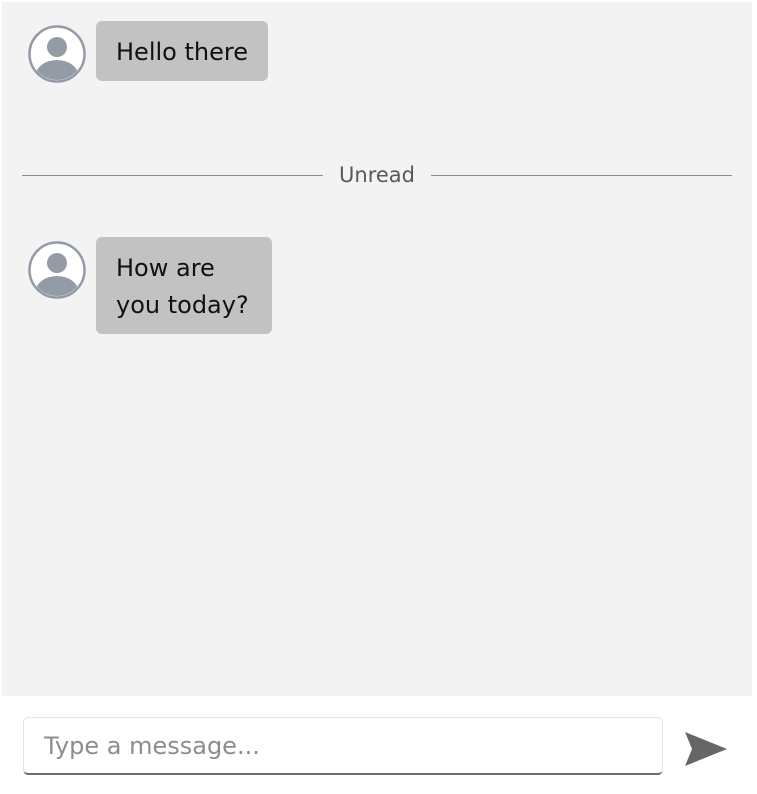  Describe the element at coordinates (184, 285) in the screenshot. I see `message-bubble: How are you today?` at that location.